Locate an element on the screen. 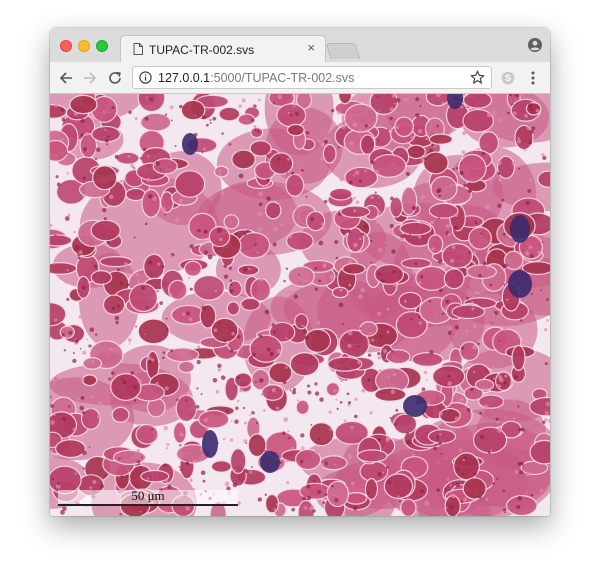 Image resolution: width=600 pixels, height=588 pixels. url-host: 127.0.0.1 is located at coordinates (184, 78).